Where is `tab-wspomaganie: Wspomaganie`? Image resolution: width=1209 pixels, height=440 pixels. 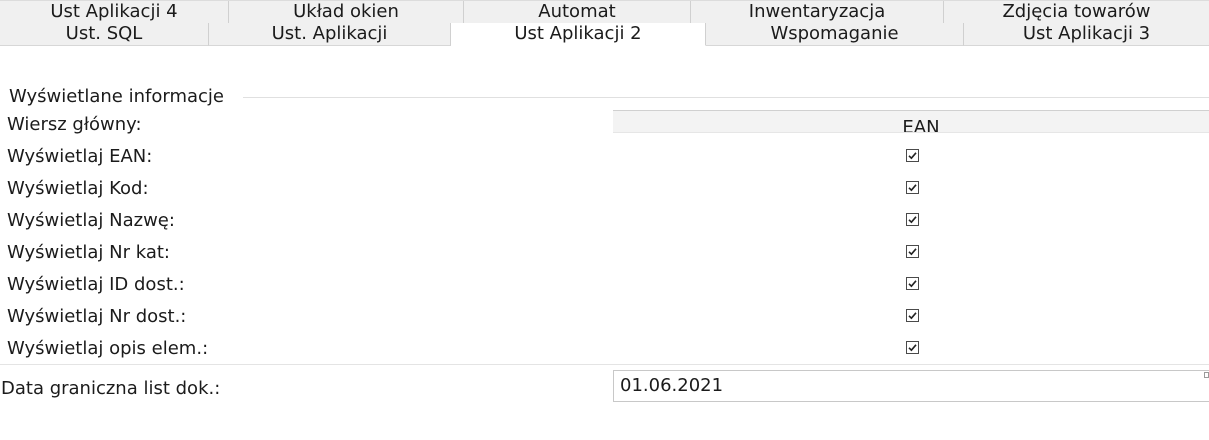
tab-wspomaganie: Wspomaganie is located at coordinates (835, 34).